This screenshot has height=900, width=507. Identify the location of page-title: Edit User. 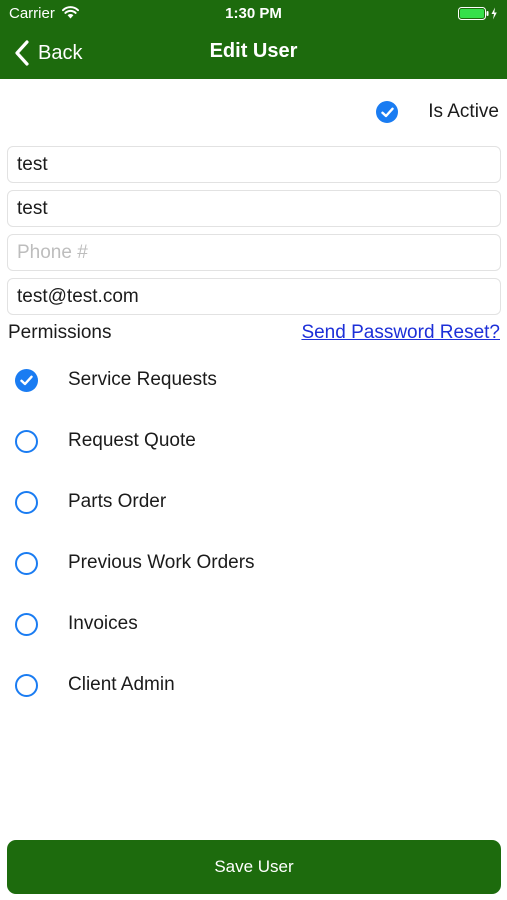
(253, 51).